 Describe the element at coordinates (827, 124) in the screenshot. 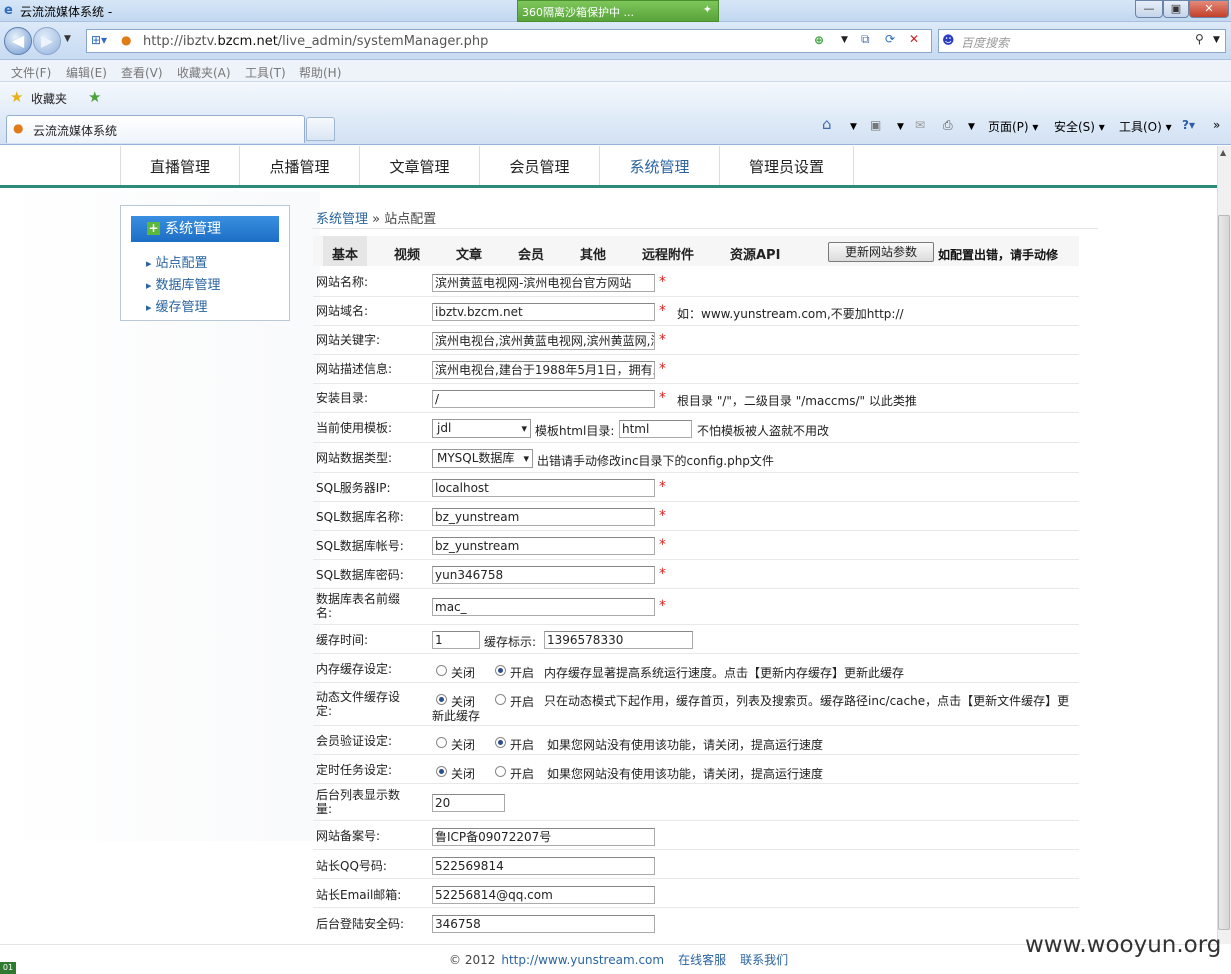

I see `home-icon: ⌂` at that location.